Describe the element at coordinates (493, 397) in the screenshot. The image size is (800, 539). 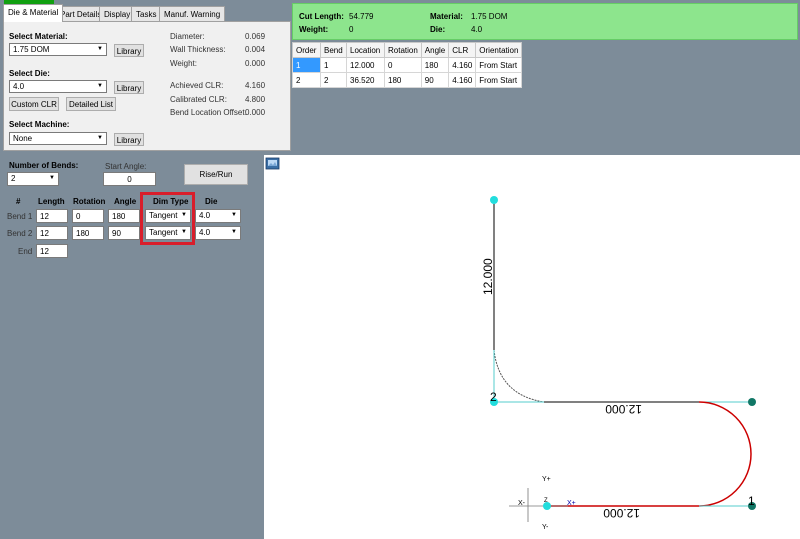
I see `bend-2-node-label: 2` at that location.